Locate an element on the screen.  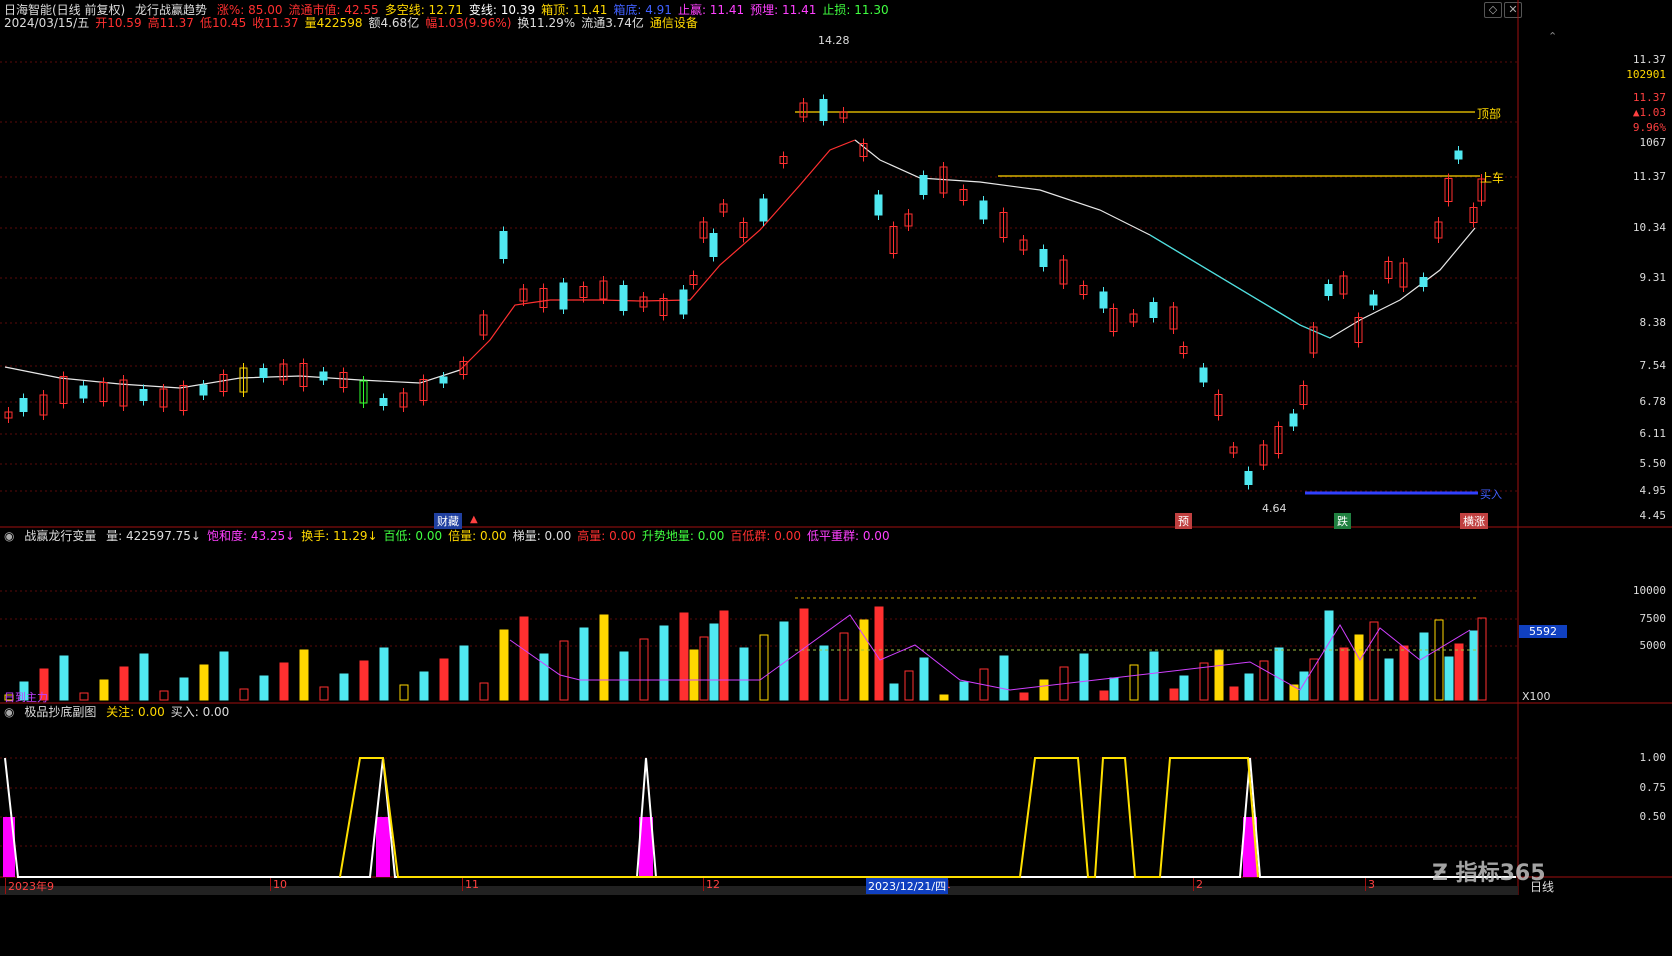
trend-line-red is located at coordinates (657, 255).